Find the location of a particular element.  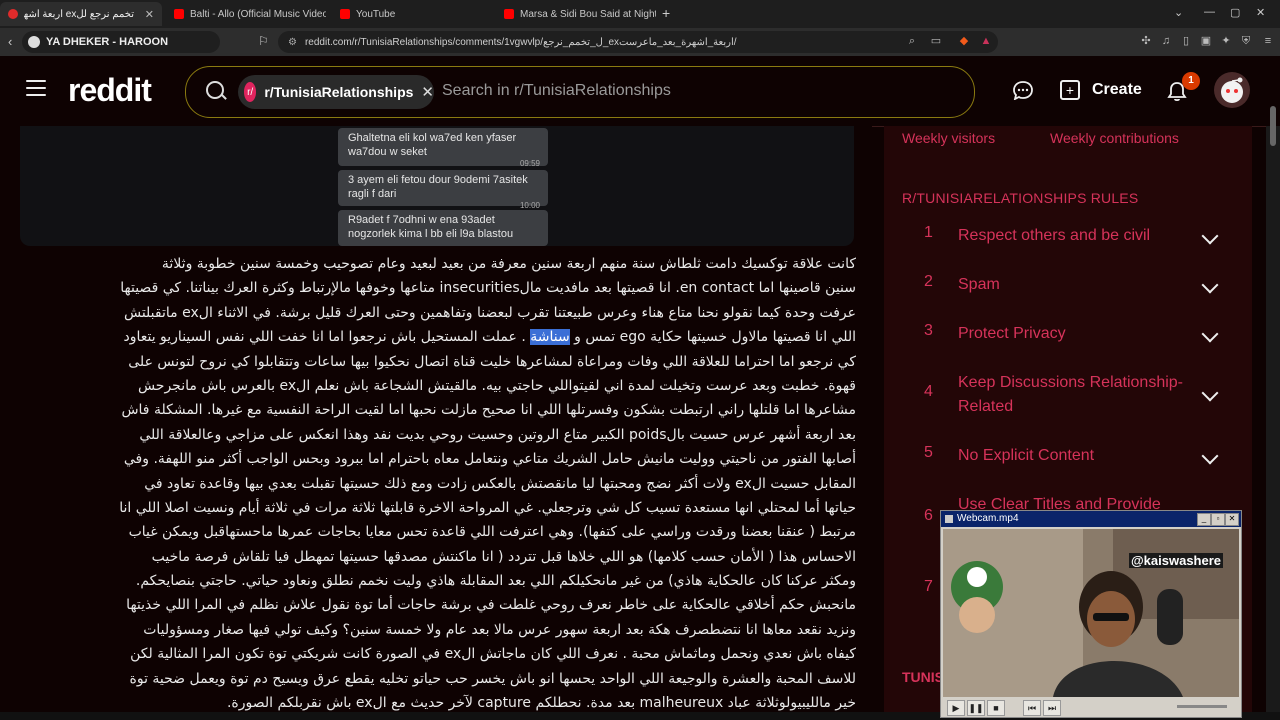

hamburger-menu-icon is located at coordinates (36, 88).